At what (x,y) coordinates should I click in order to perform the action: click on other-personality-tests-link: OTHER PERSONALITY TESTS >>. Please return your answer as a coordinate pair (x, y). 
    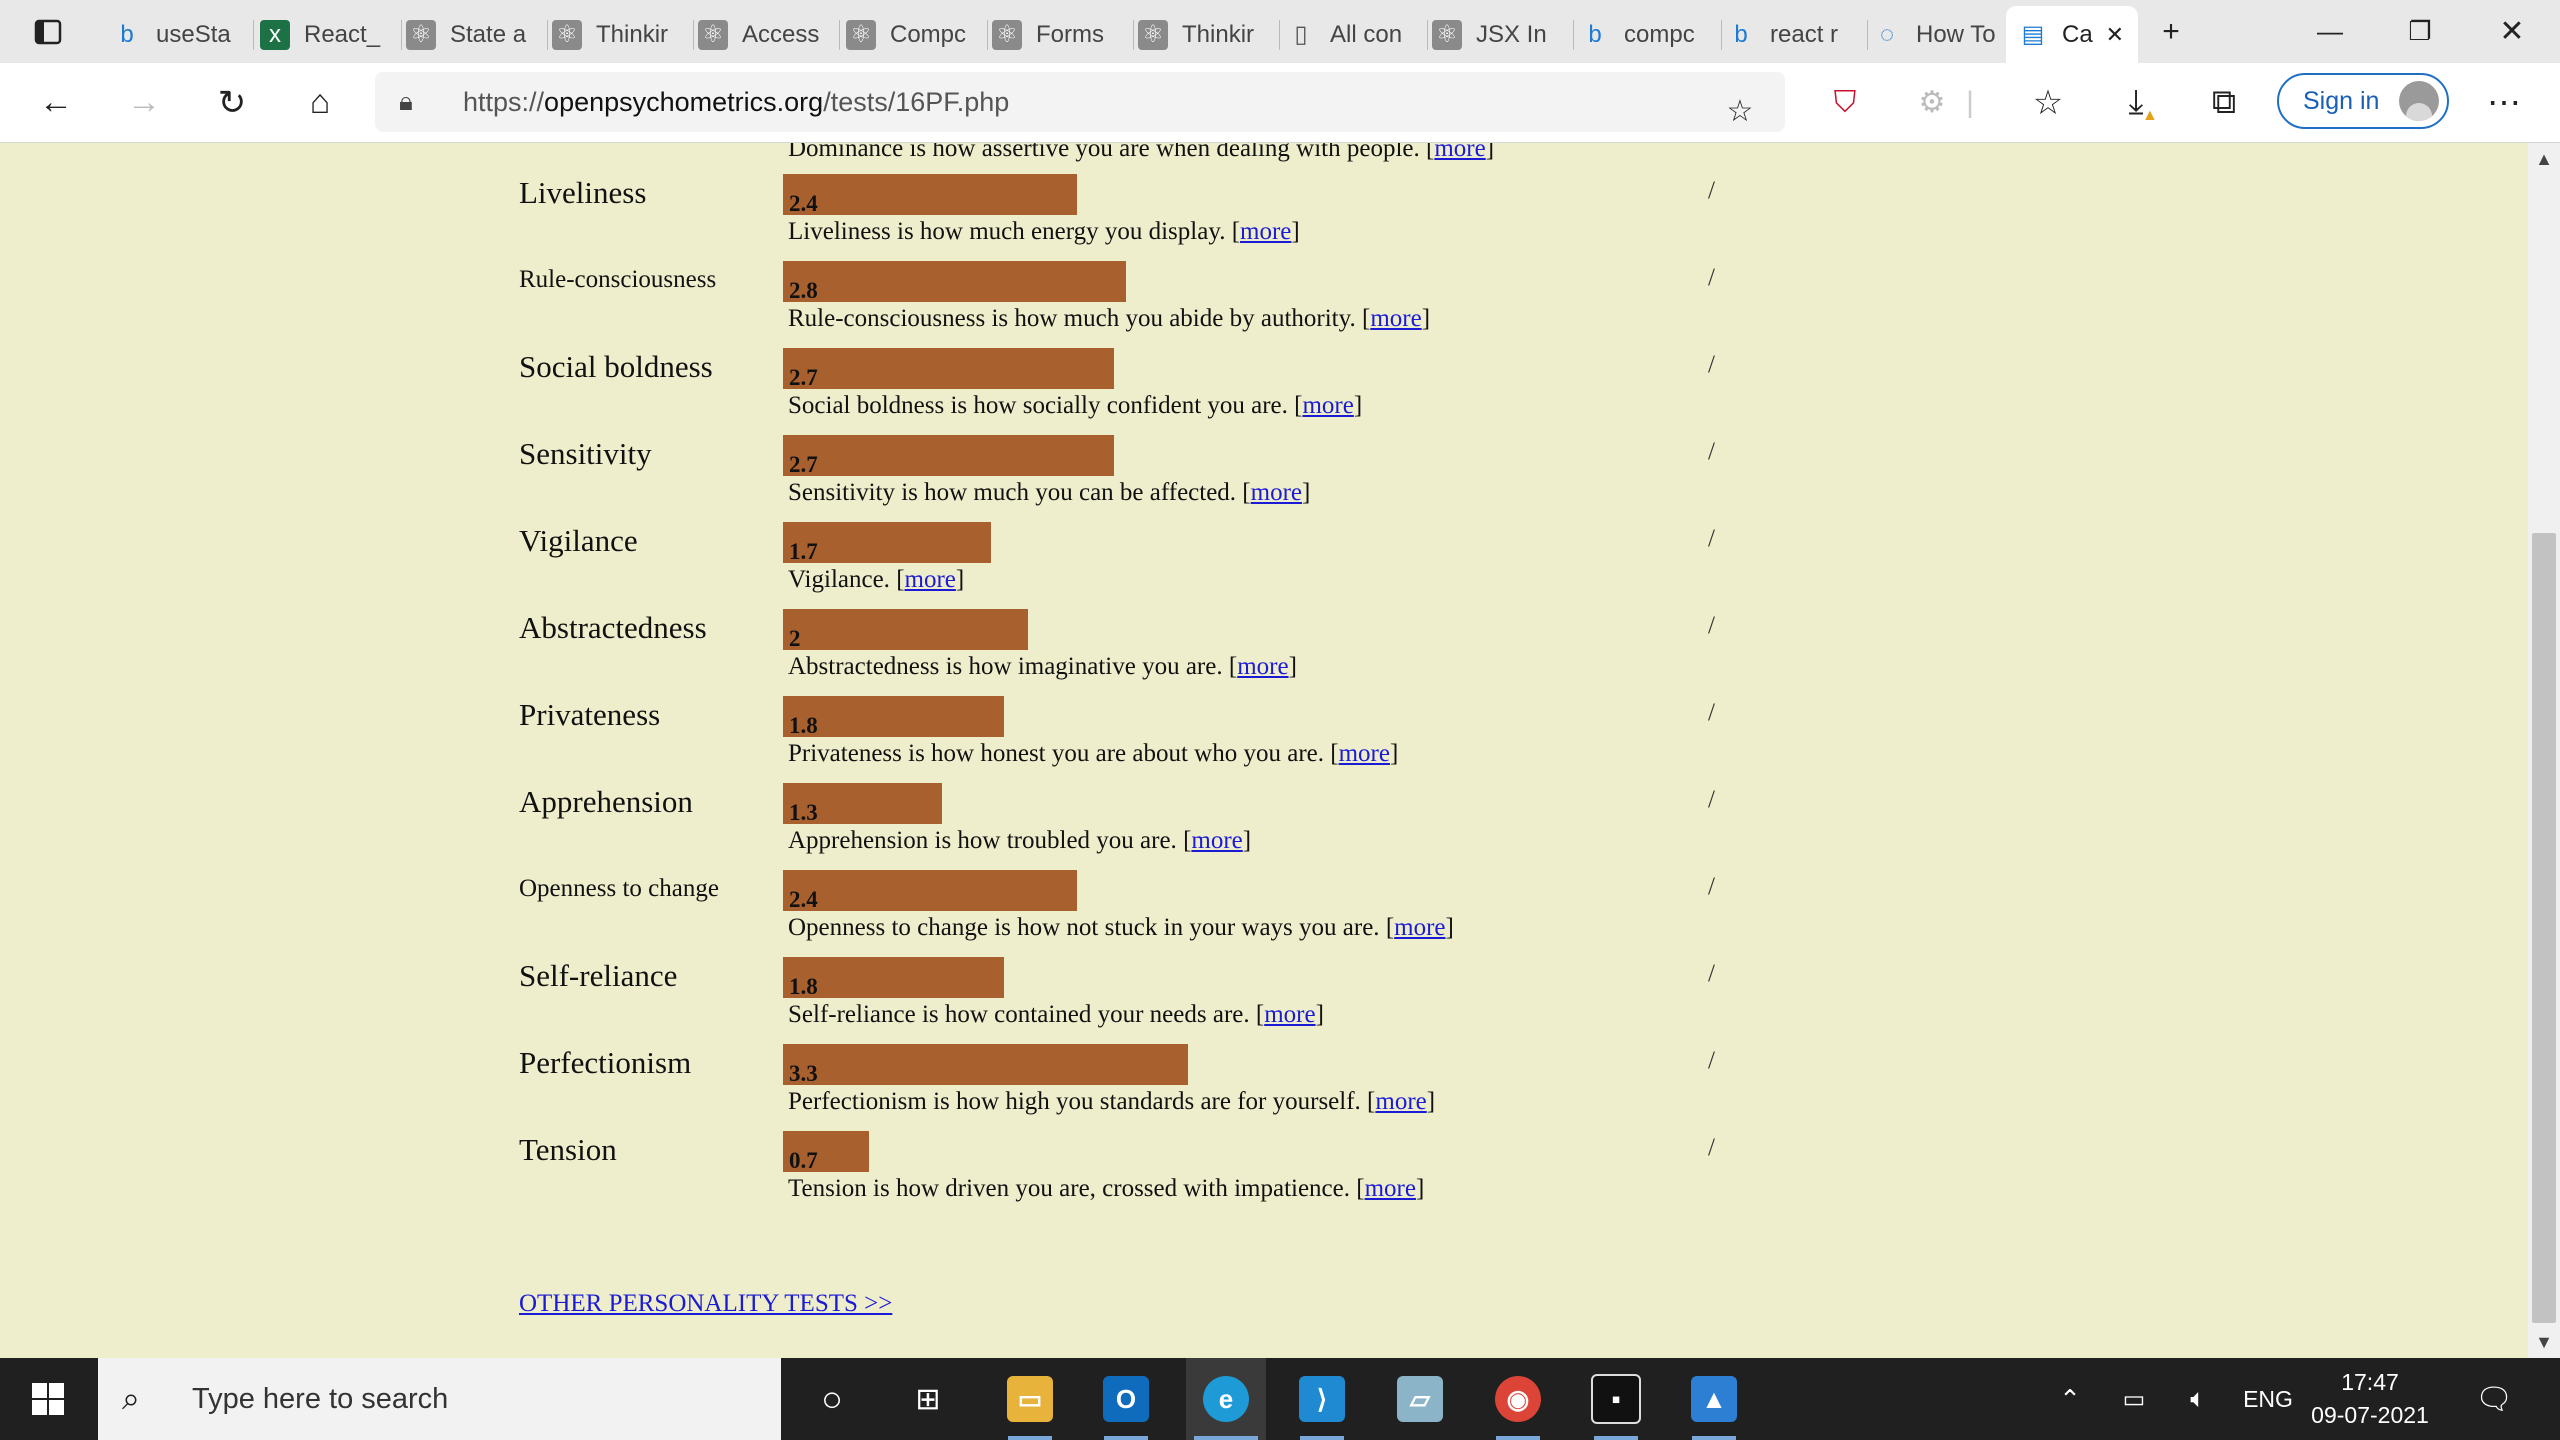
    Looking at the image, I should click on (705, 1304).